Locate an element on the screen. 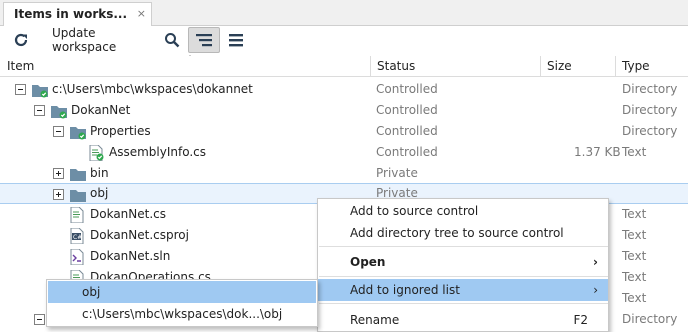  header-item: Item is located at coordinates (185, 66).